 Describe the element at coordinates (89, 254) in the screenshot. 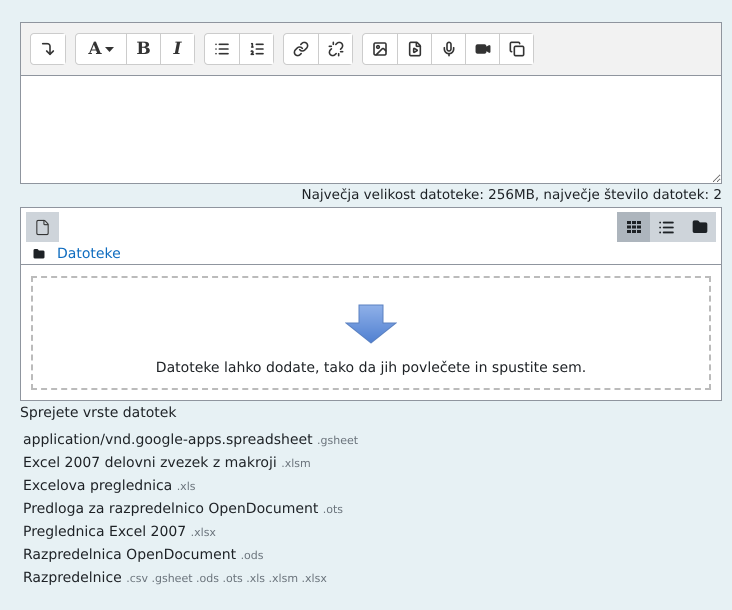

I see `folder-link: Datoteke` at that location.